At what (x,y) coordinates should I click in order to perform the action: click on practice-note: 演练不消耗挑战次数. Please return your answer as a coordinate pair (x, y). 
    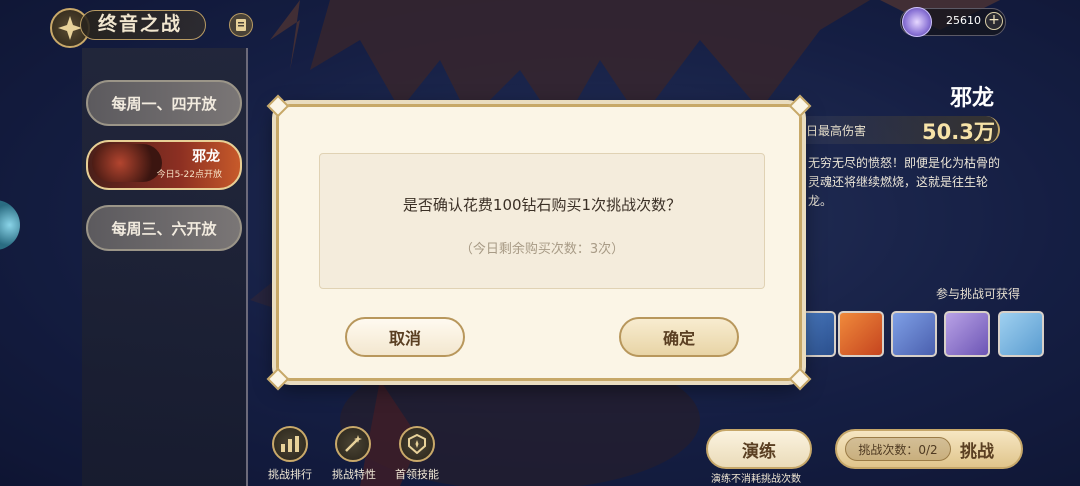
    Looking at the image, I should click on (756, 479).